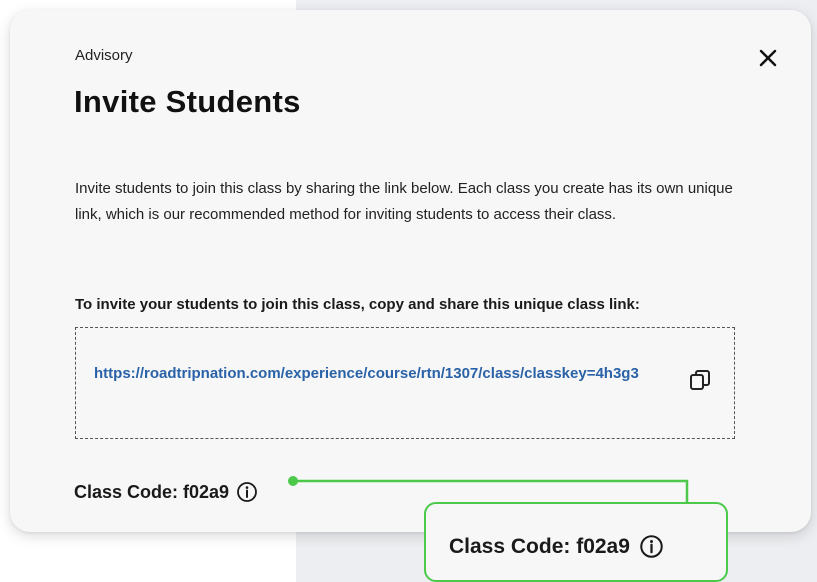 The width and height of the screenshot is (817, 582). I want to click on close-icon, so click(768, 58).